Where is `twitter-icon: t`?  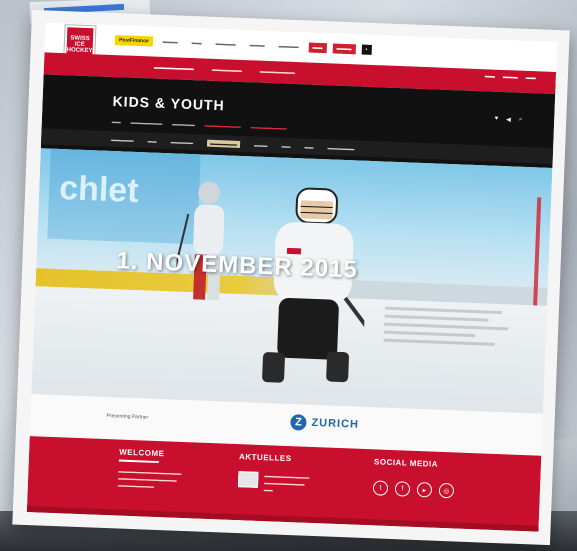 twitter-icon: t is located at coordinates (380, 488).